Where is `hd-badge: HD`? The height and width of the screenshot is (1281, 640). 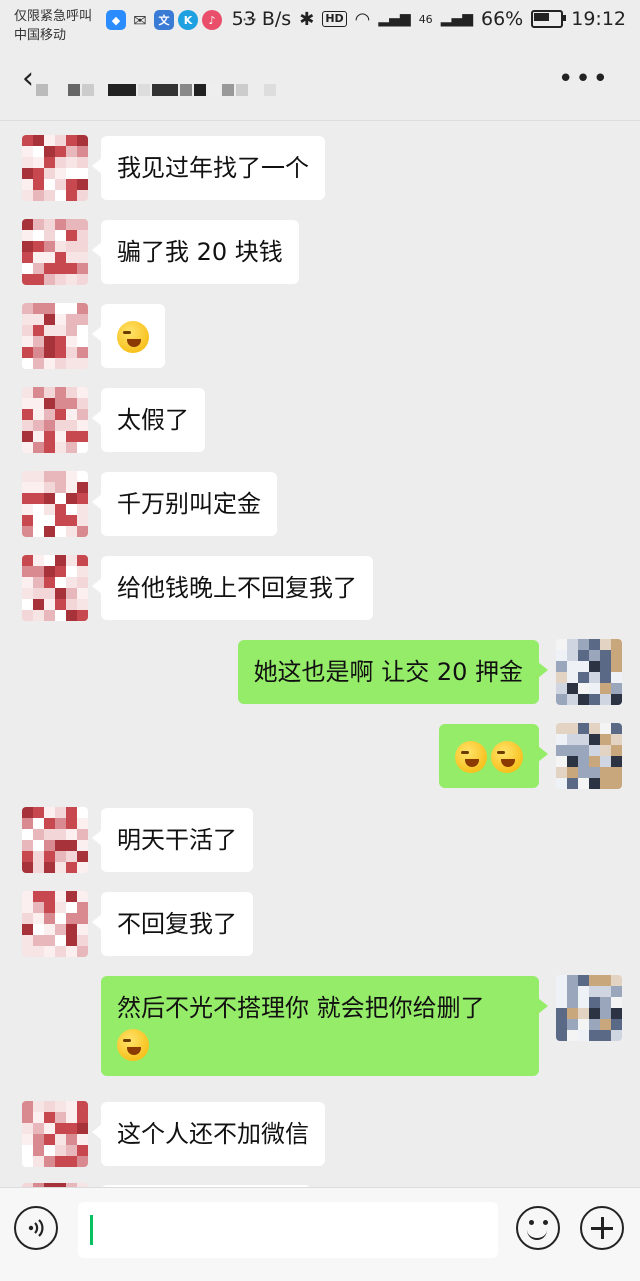 hd-badge: HD is located at coordinates (334, 19).